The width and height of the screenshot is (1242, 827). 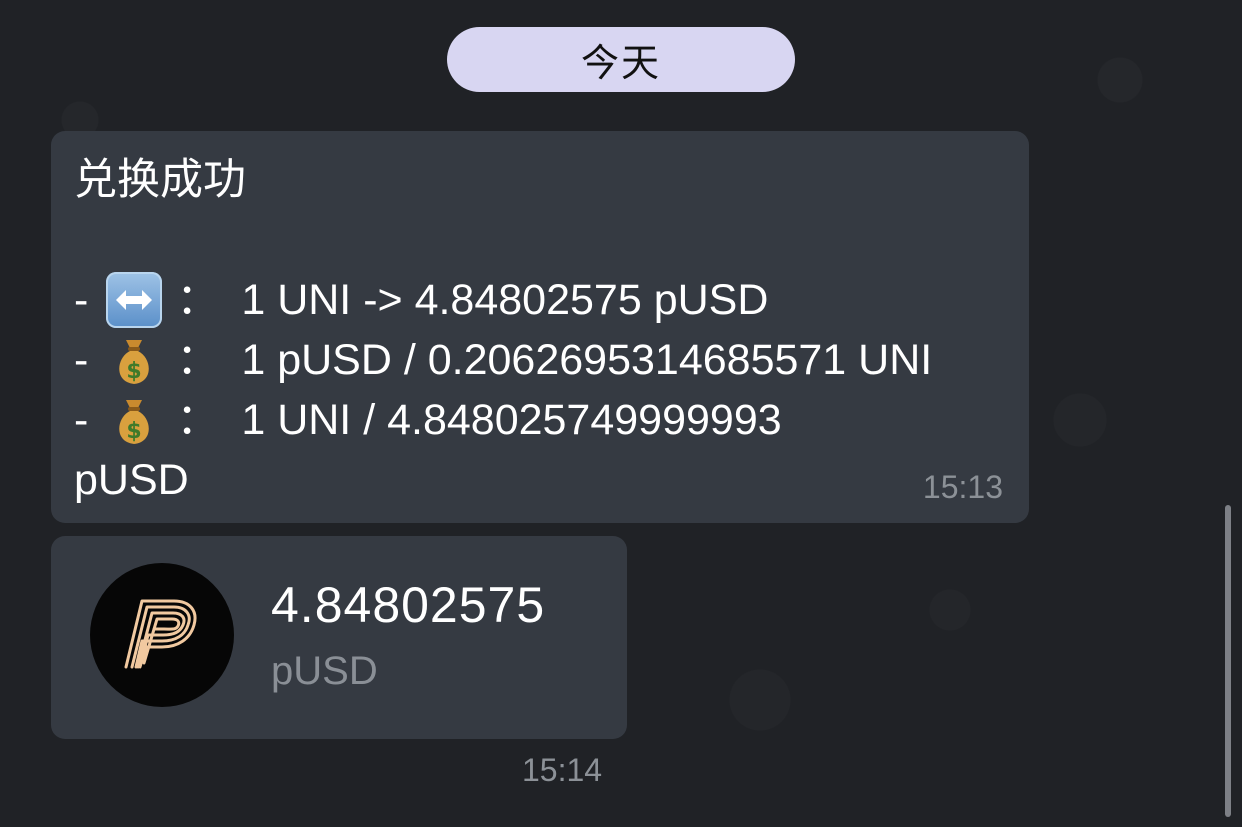 What do you see at coordinates (339, 637) in the screenshot?
I see `token-message-bubble: 4.84802575 pUSD` at bounding box center [339, 637].